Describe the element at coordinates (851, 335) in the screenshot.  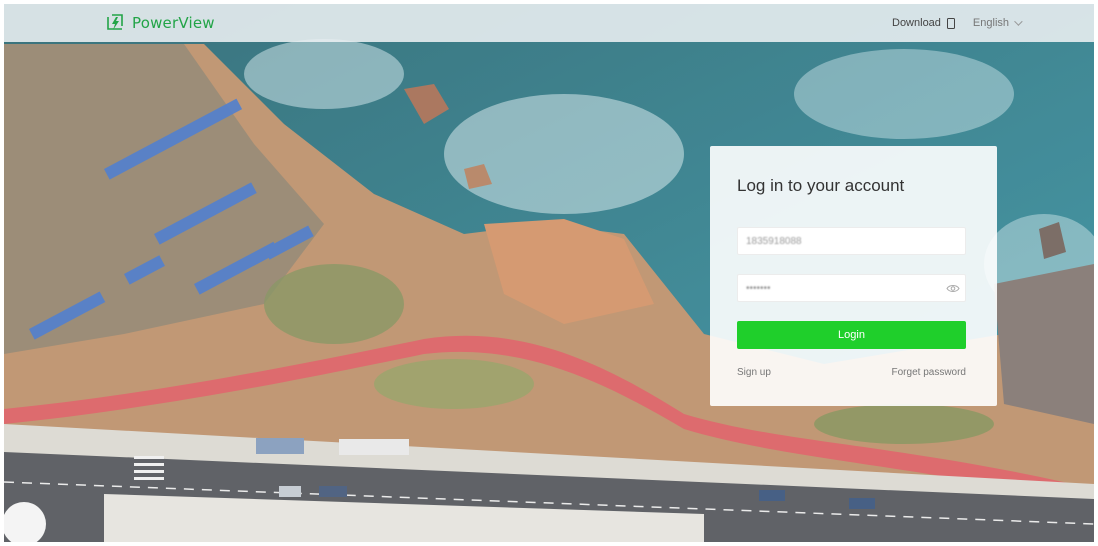
I see `login-button: Login` at that location.